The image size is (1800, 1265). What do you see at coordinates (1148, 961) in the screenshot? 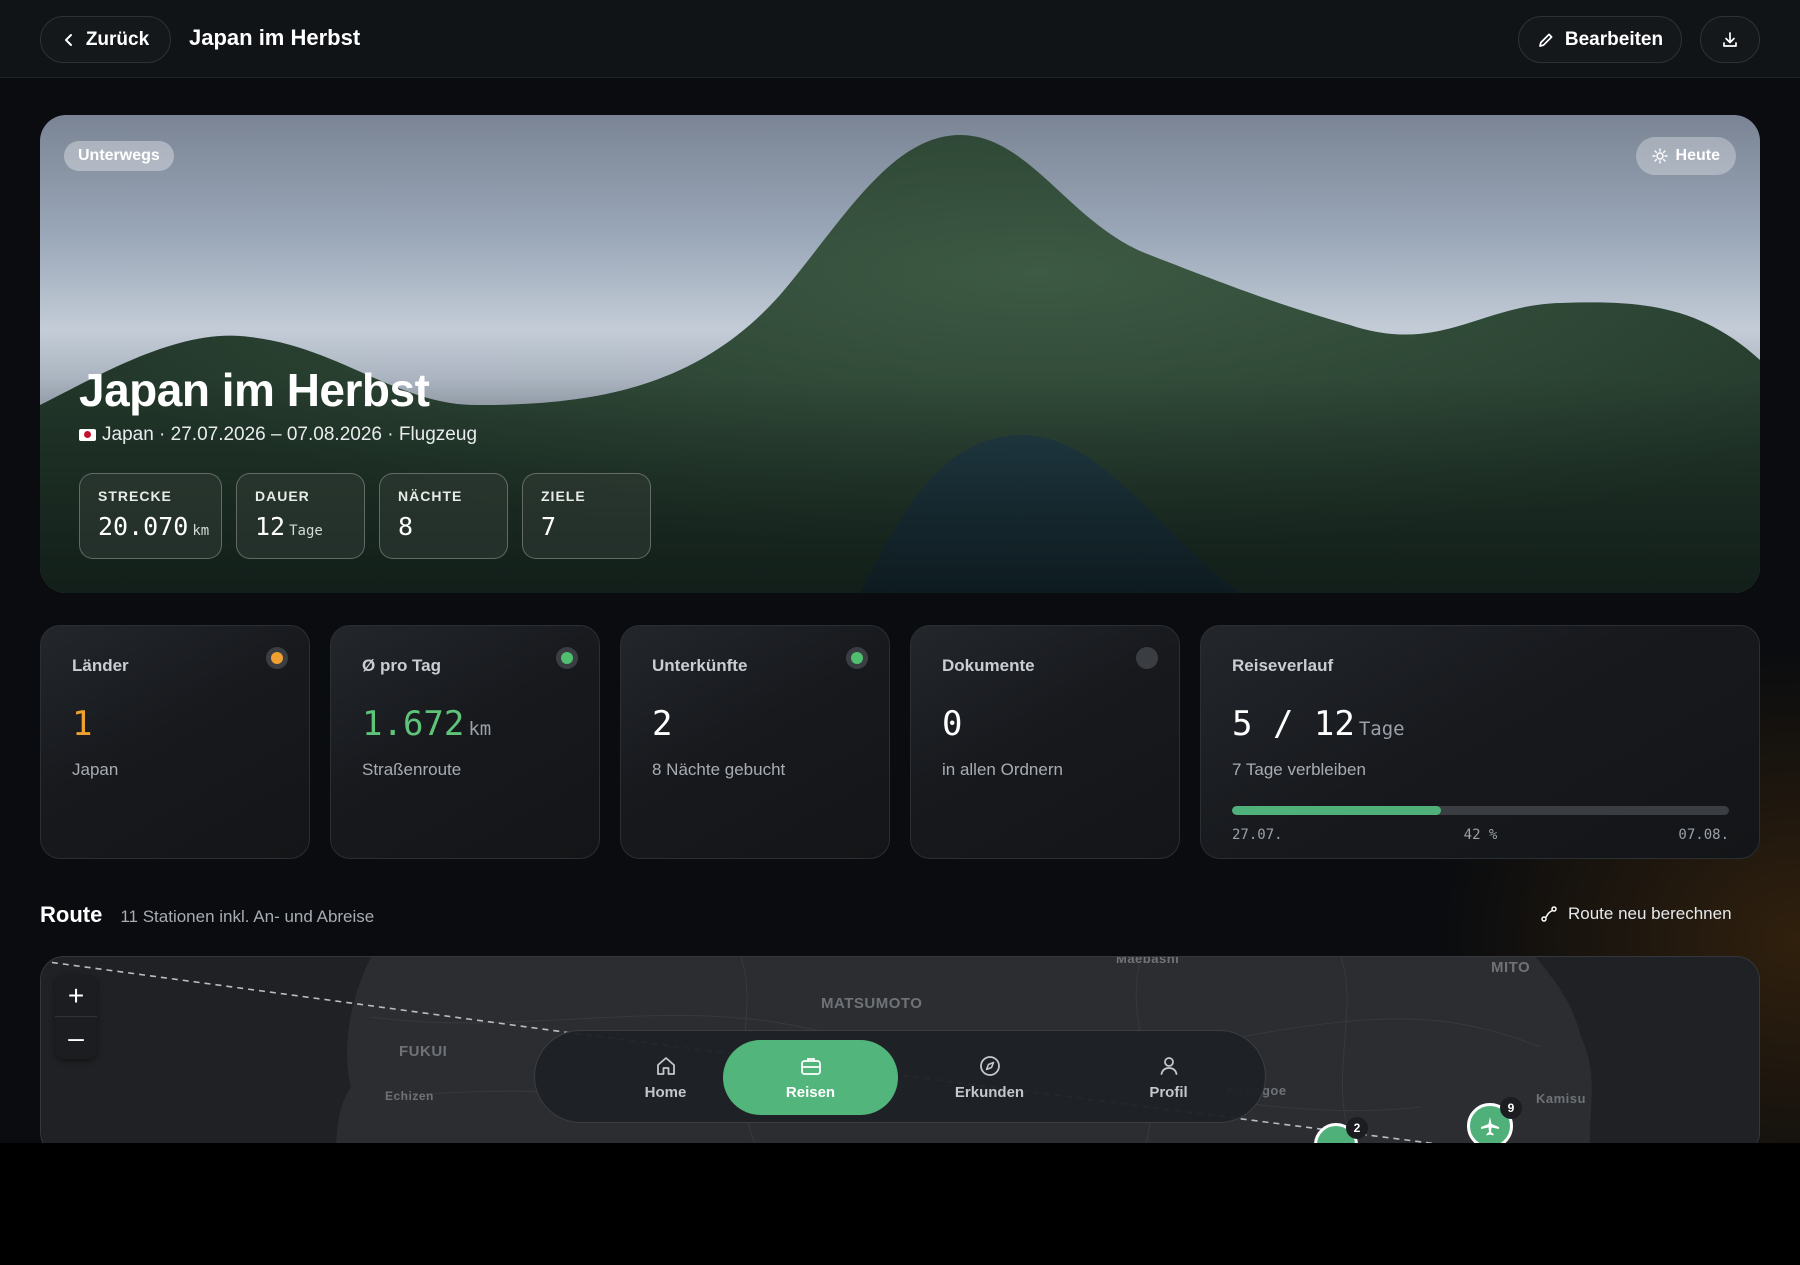
I see `map-label: Maebashi` at bounding box center [1148, 961].